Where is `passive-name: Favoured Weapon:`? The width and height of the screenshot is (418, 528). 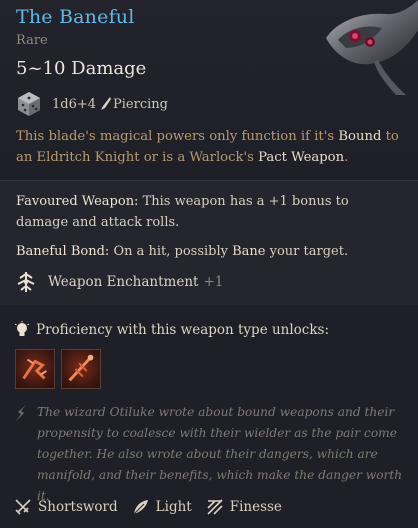 passive-name: Favoured Weapon: is located at coordinates (77, 201).